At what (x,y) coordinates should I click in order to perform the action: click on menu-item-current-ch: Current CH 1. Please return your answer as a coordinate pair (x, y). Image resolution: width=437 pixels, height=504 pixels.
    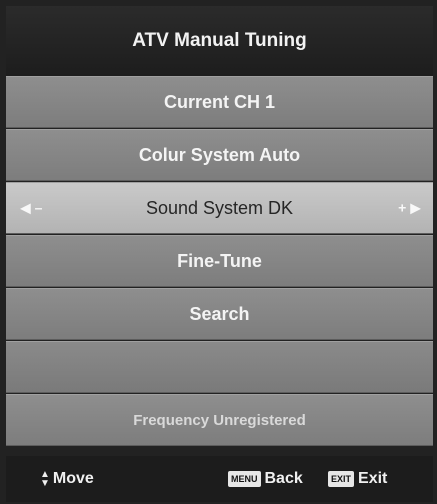
    Looking at the image, I should click on (219, 102).